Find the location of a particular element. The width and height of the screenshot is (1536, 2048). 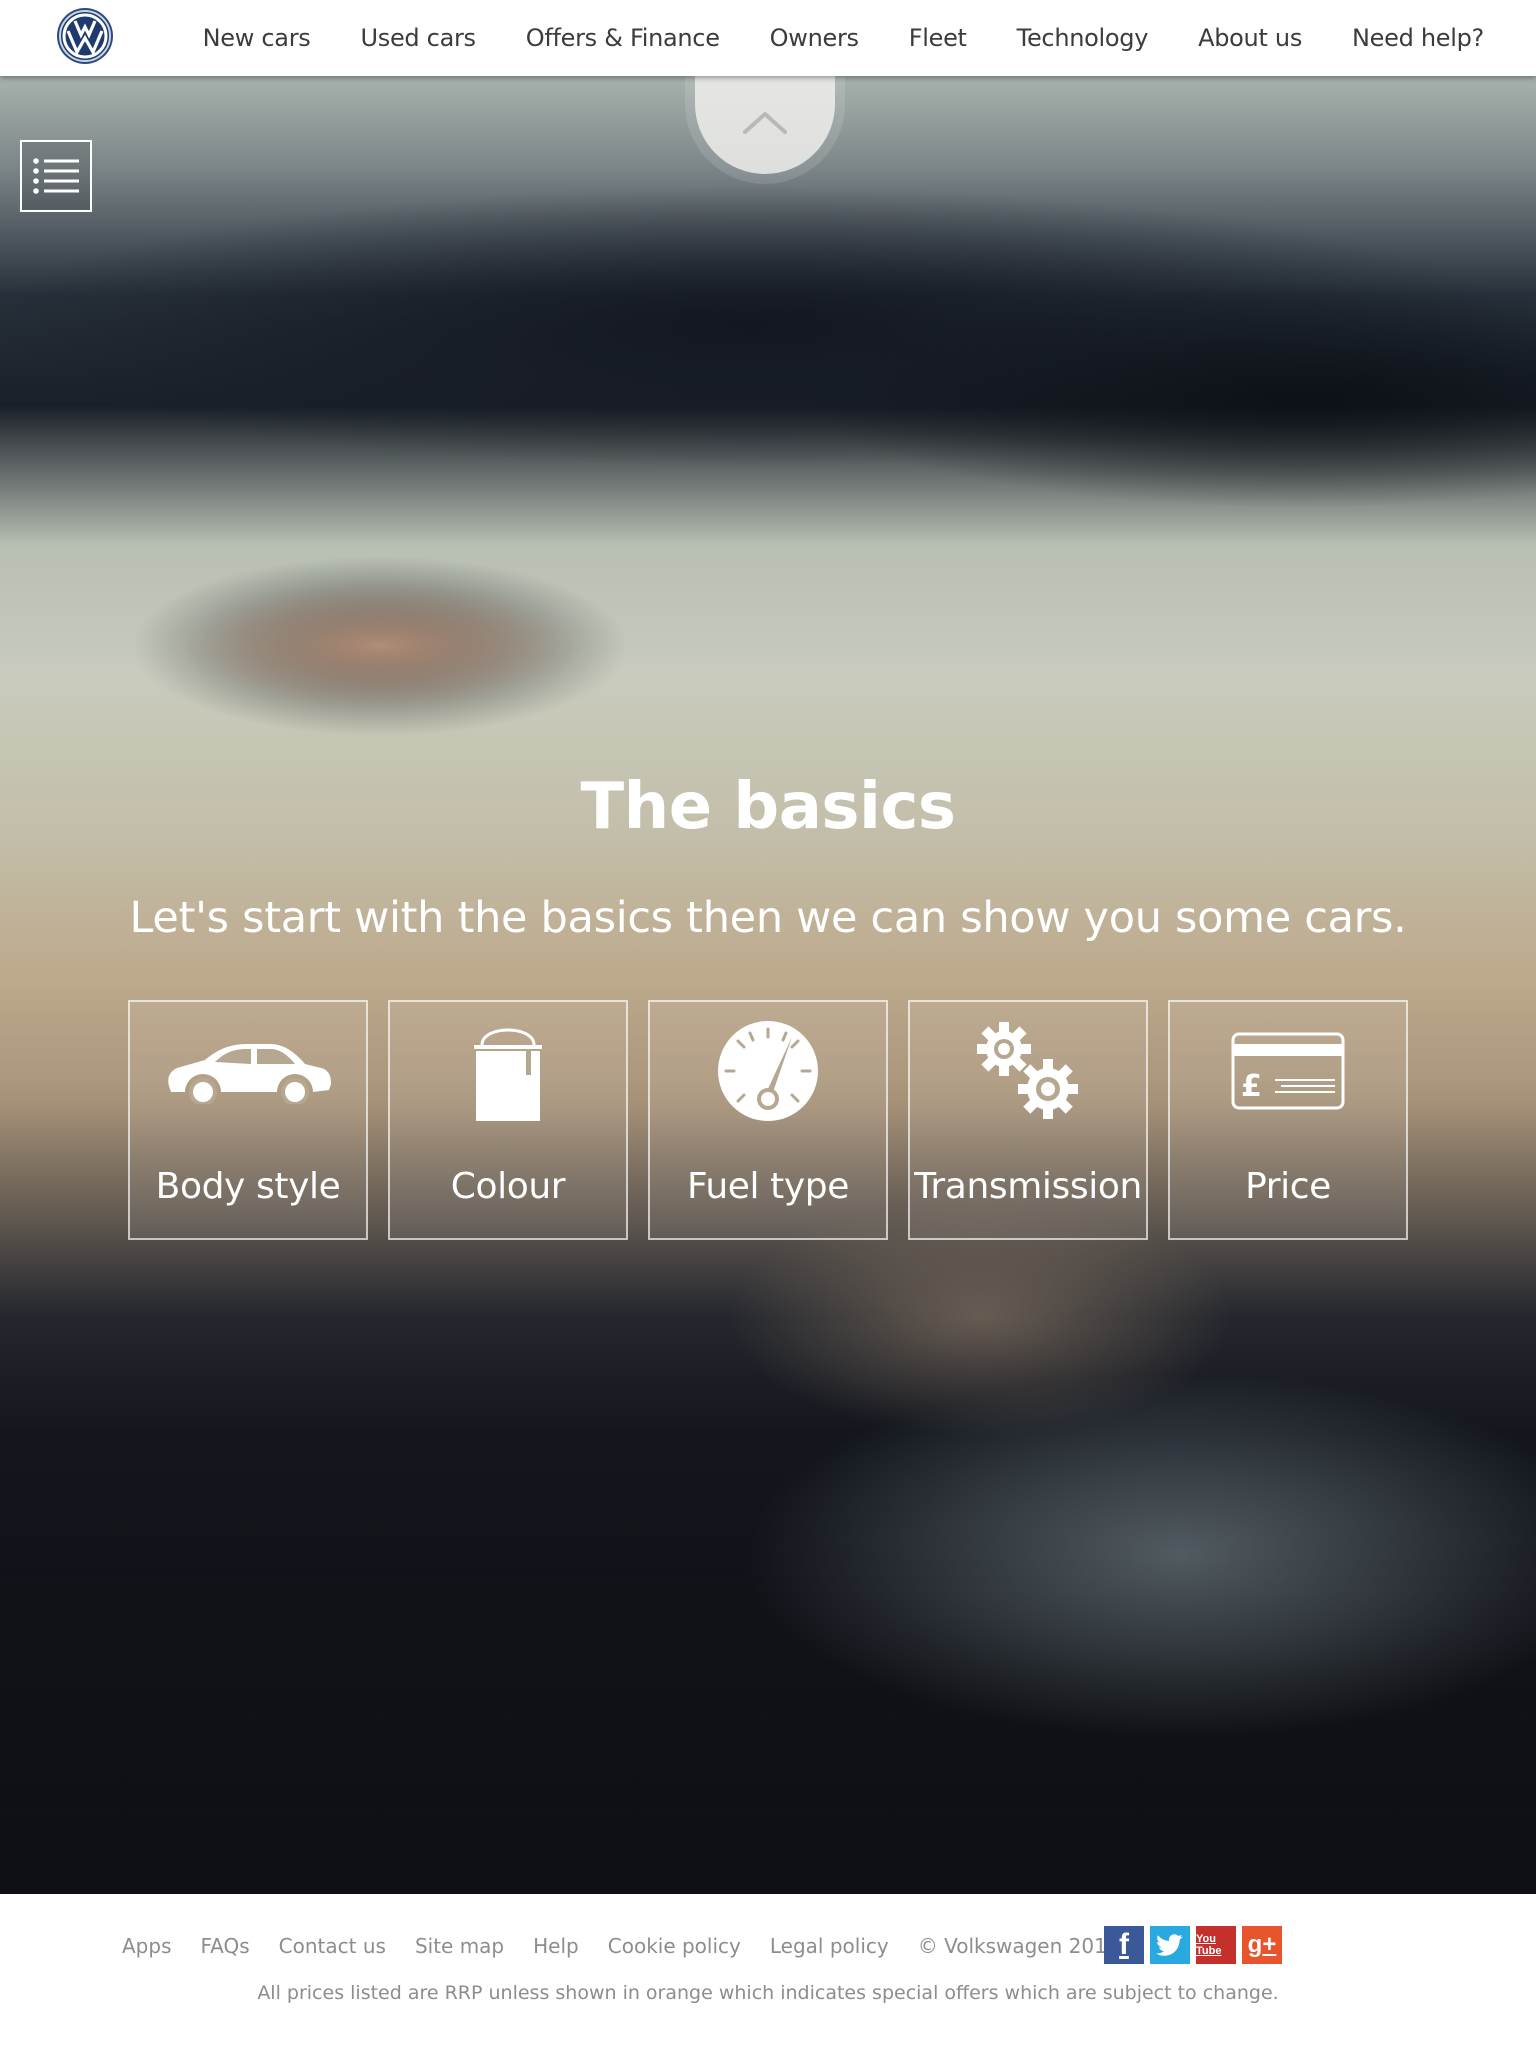

tile-body-style: Body style is located at coordinates (248, 1120).